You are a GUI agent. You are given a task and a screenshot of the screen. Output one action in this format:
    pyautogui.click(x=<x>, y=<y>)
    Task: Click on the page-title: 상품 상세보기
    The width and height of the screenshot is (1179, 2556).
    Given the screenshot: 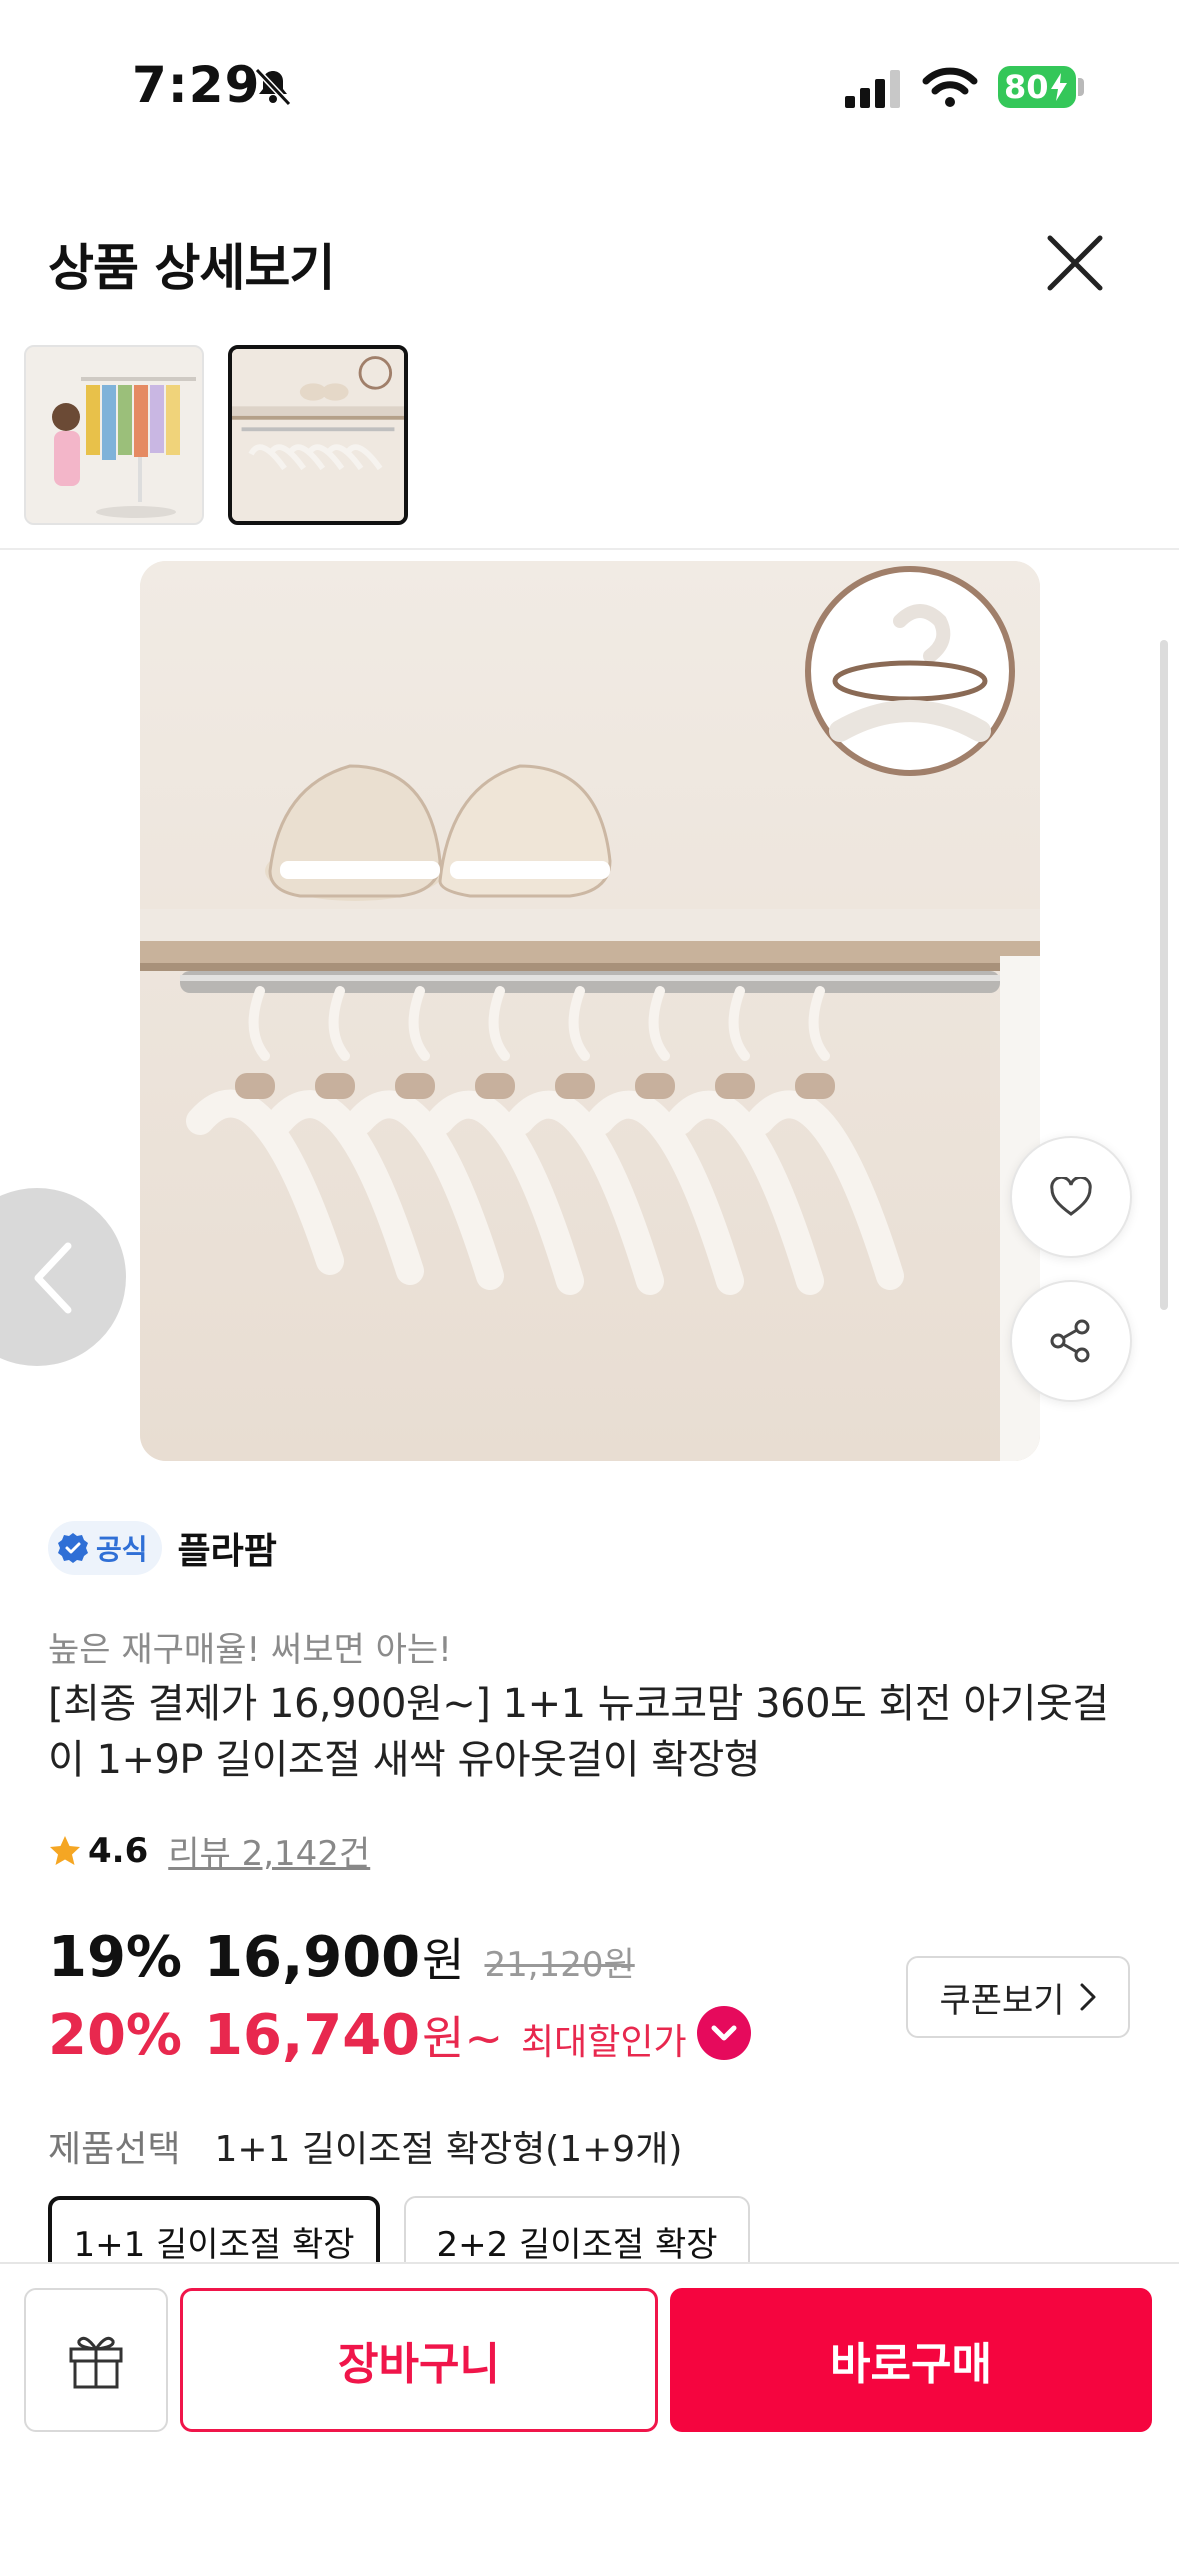 What is the action you would take?
    pyautogui.click(x=191, y=268)
    